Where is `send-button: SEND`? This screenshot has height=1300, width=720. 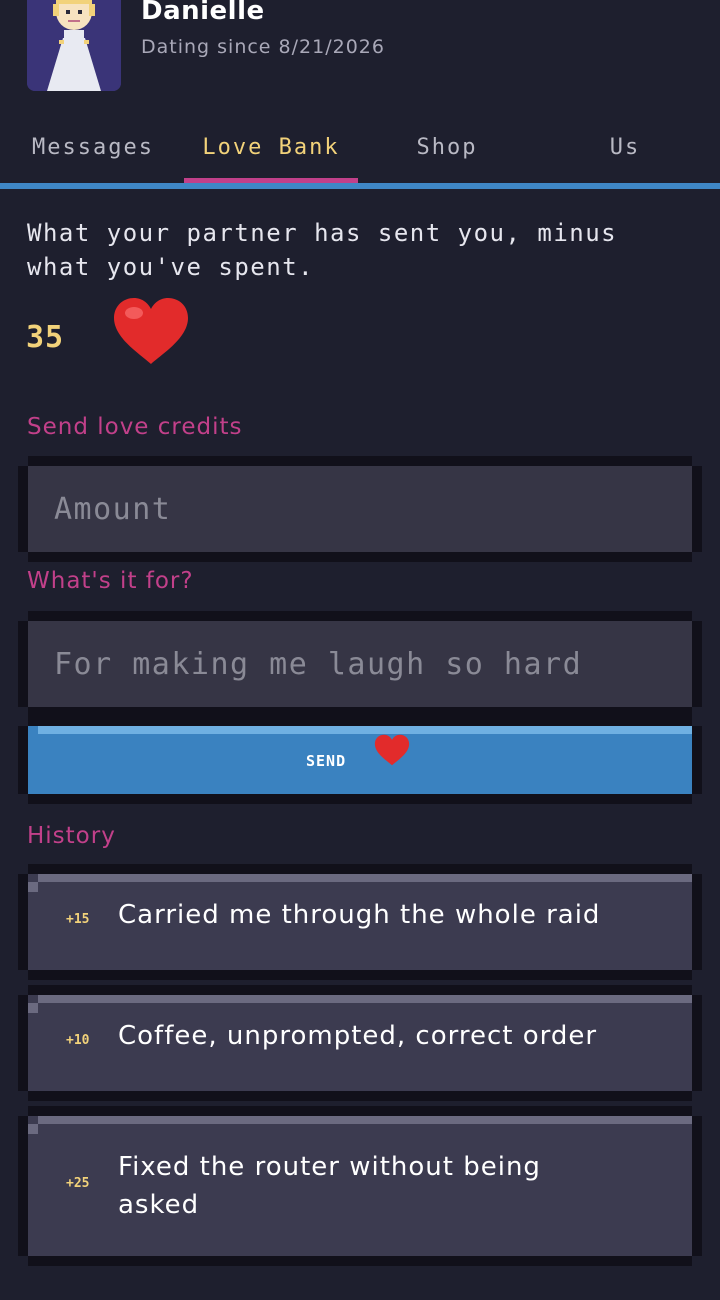 send-button: SEND is located at coordinates (360, 760).